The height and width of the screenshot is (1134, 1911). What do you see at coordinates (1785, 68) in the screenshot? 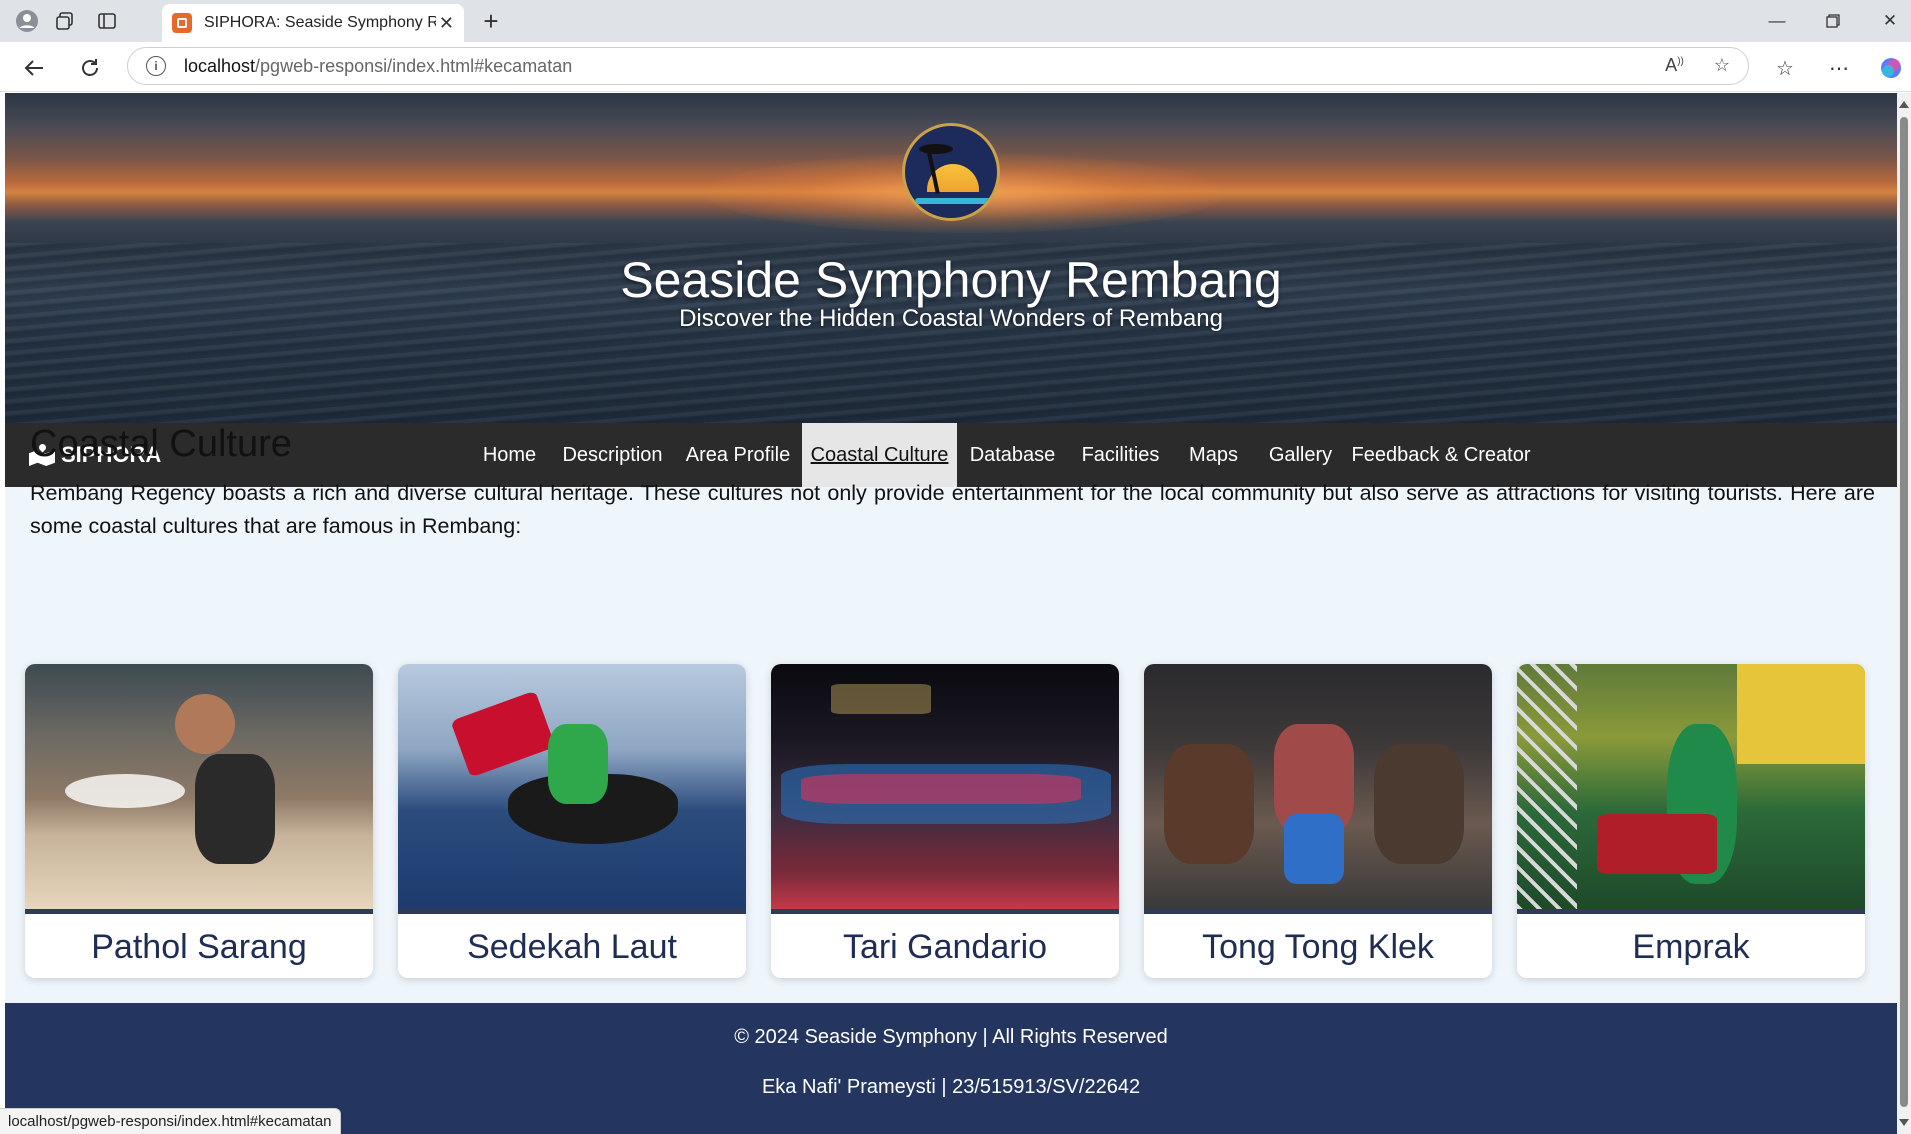
I see `favorites-icon: ☆` at bounding box center [1785, 68].